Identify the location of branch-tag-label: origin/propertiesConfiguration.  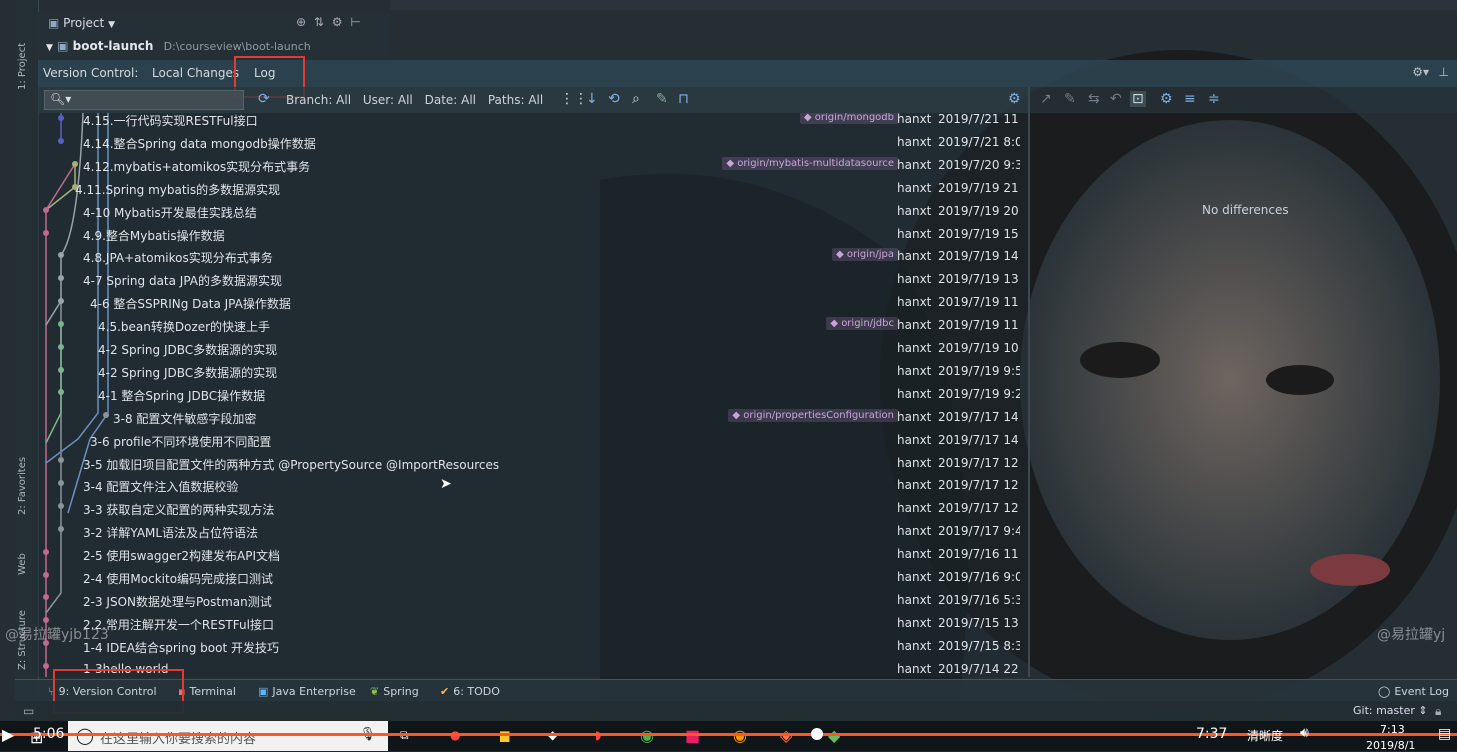
(818, 415).